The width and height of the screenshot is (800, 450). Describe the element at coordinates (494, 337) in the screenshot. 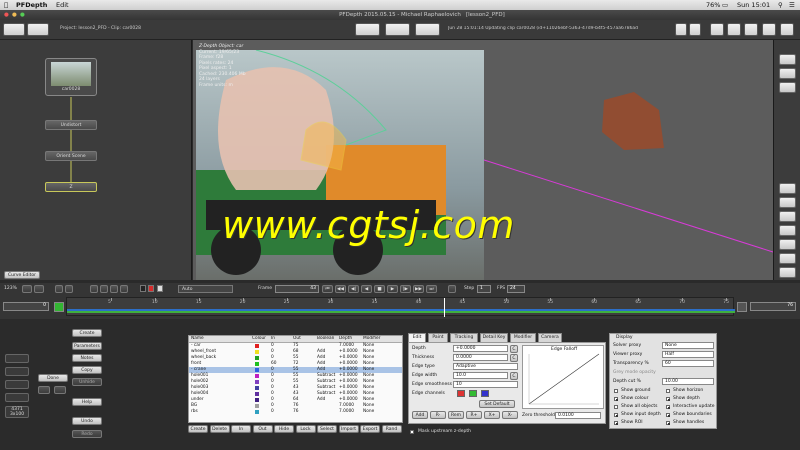

I see `tab-detail-key: Detail Key` at that location.